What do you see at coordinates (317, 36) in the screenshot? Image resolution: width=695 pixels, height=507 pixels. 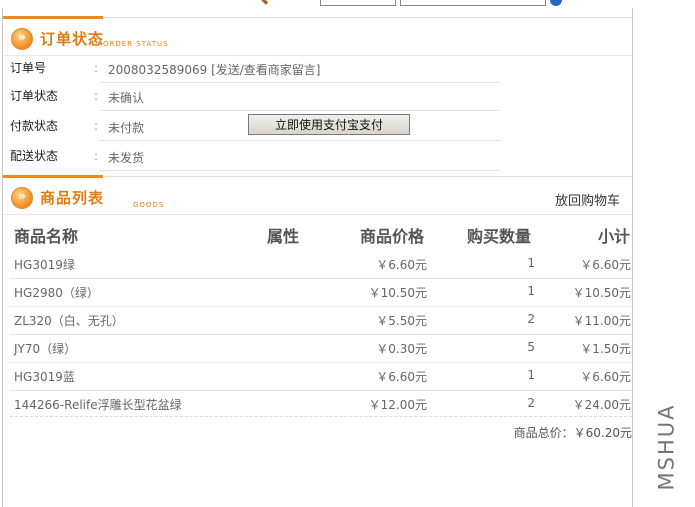 I see `order-status-header: » 订单状态 ORDER STATUS` at bounding box center [317, 36].